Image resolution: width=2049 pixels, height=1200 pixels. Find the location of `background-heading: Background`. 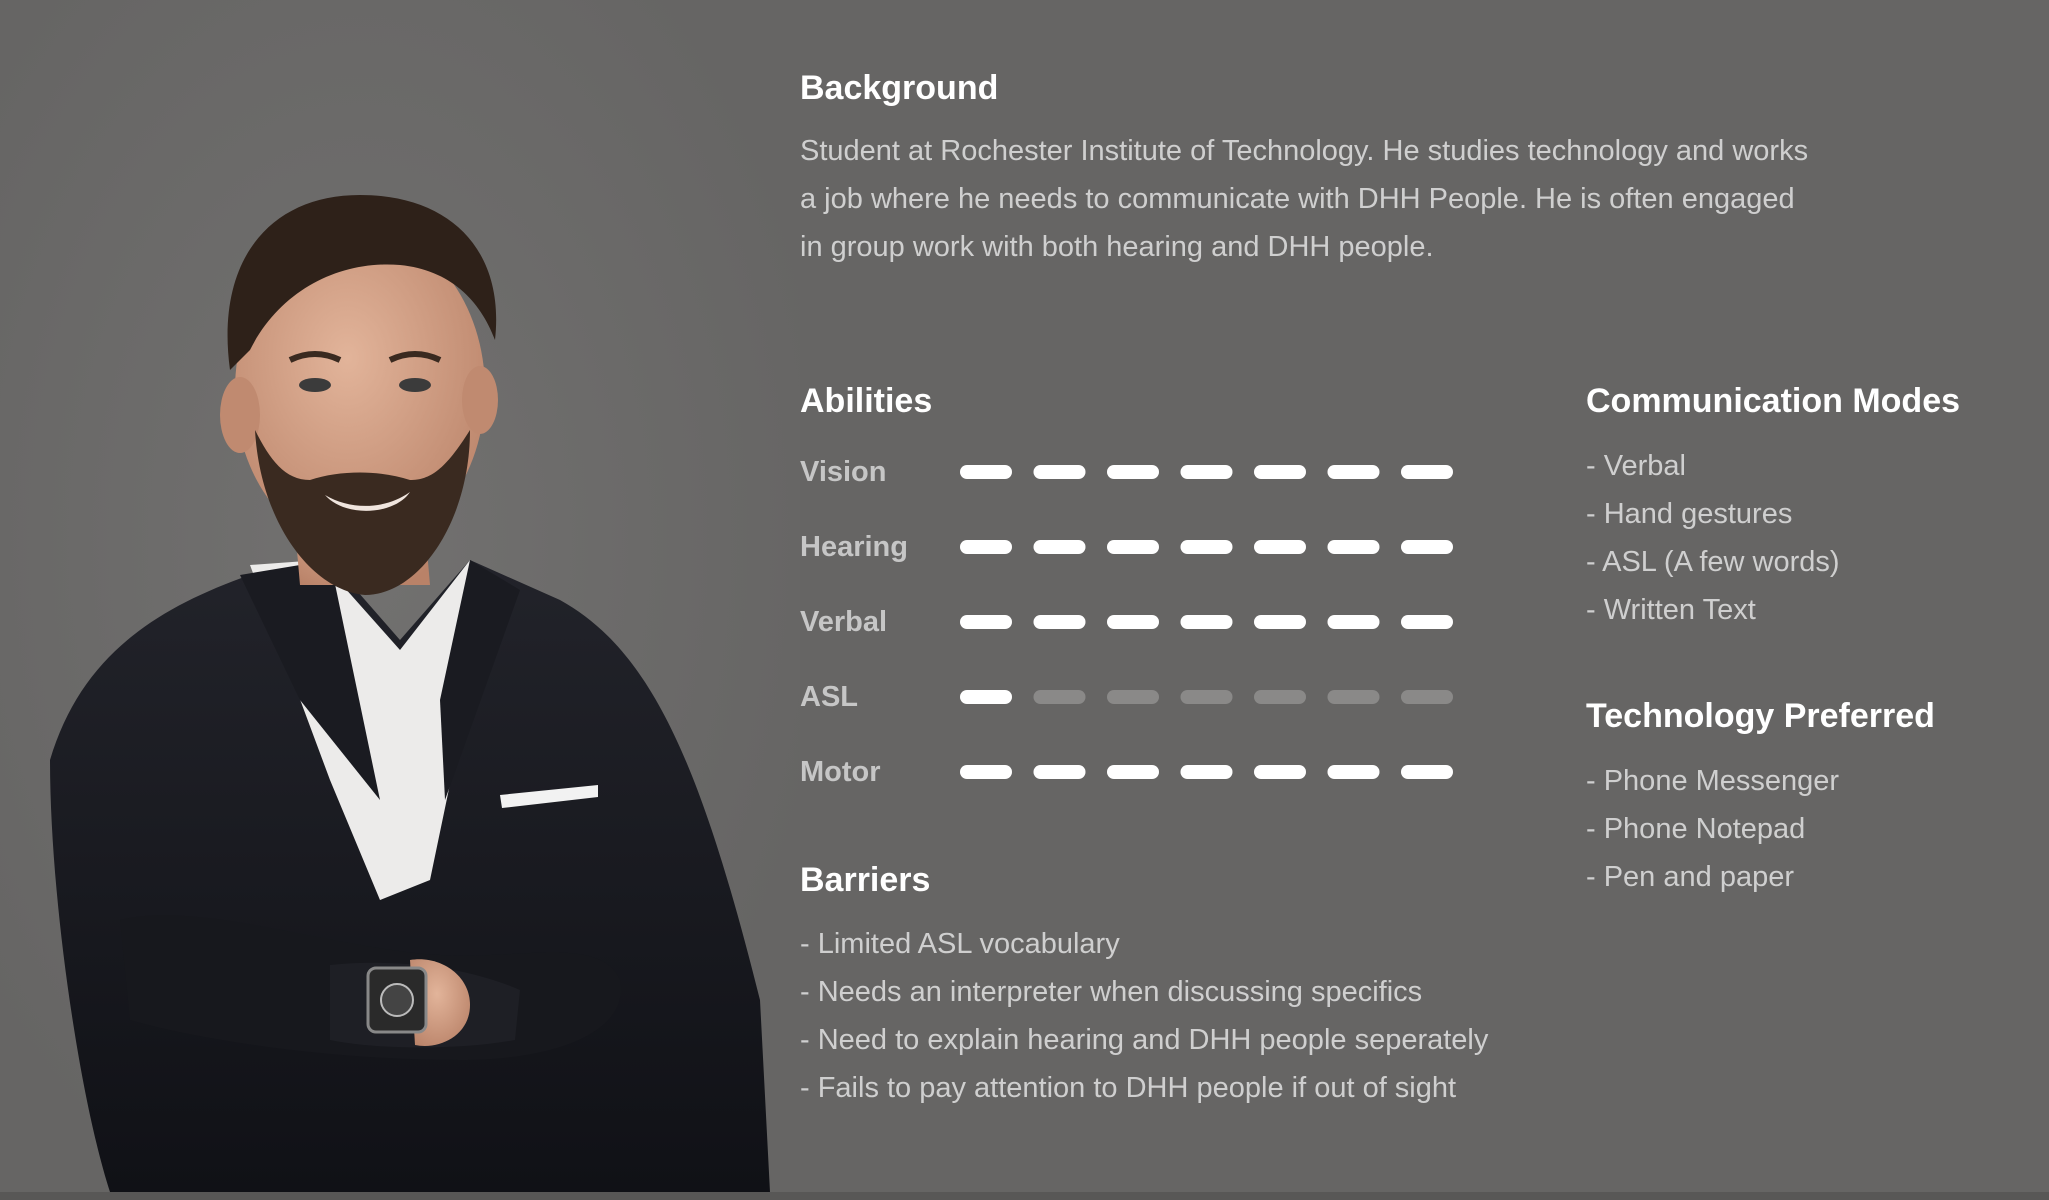

background-heading: Background is located at coordinates (899, 88).